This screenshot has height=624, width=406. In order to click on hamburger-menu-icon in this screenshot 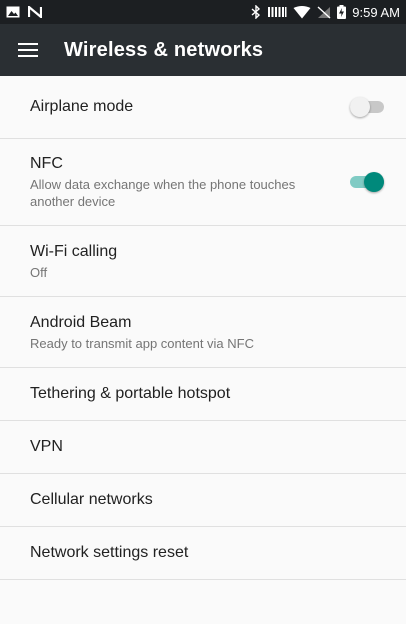, I will do `click(28, 50)`.